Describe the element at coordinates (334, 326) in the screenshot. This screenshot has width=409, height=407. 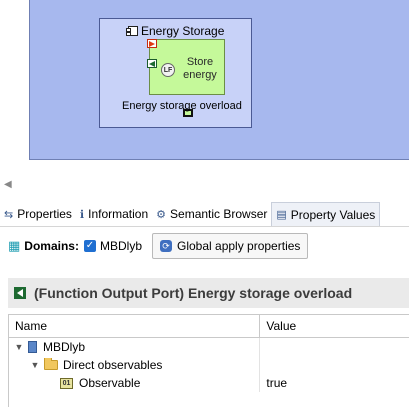
I see `column-header-value: Value` at that location.